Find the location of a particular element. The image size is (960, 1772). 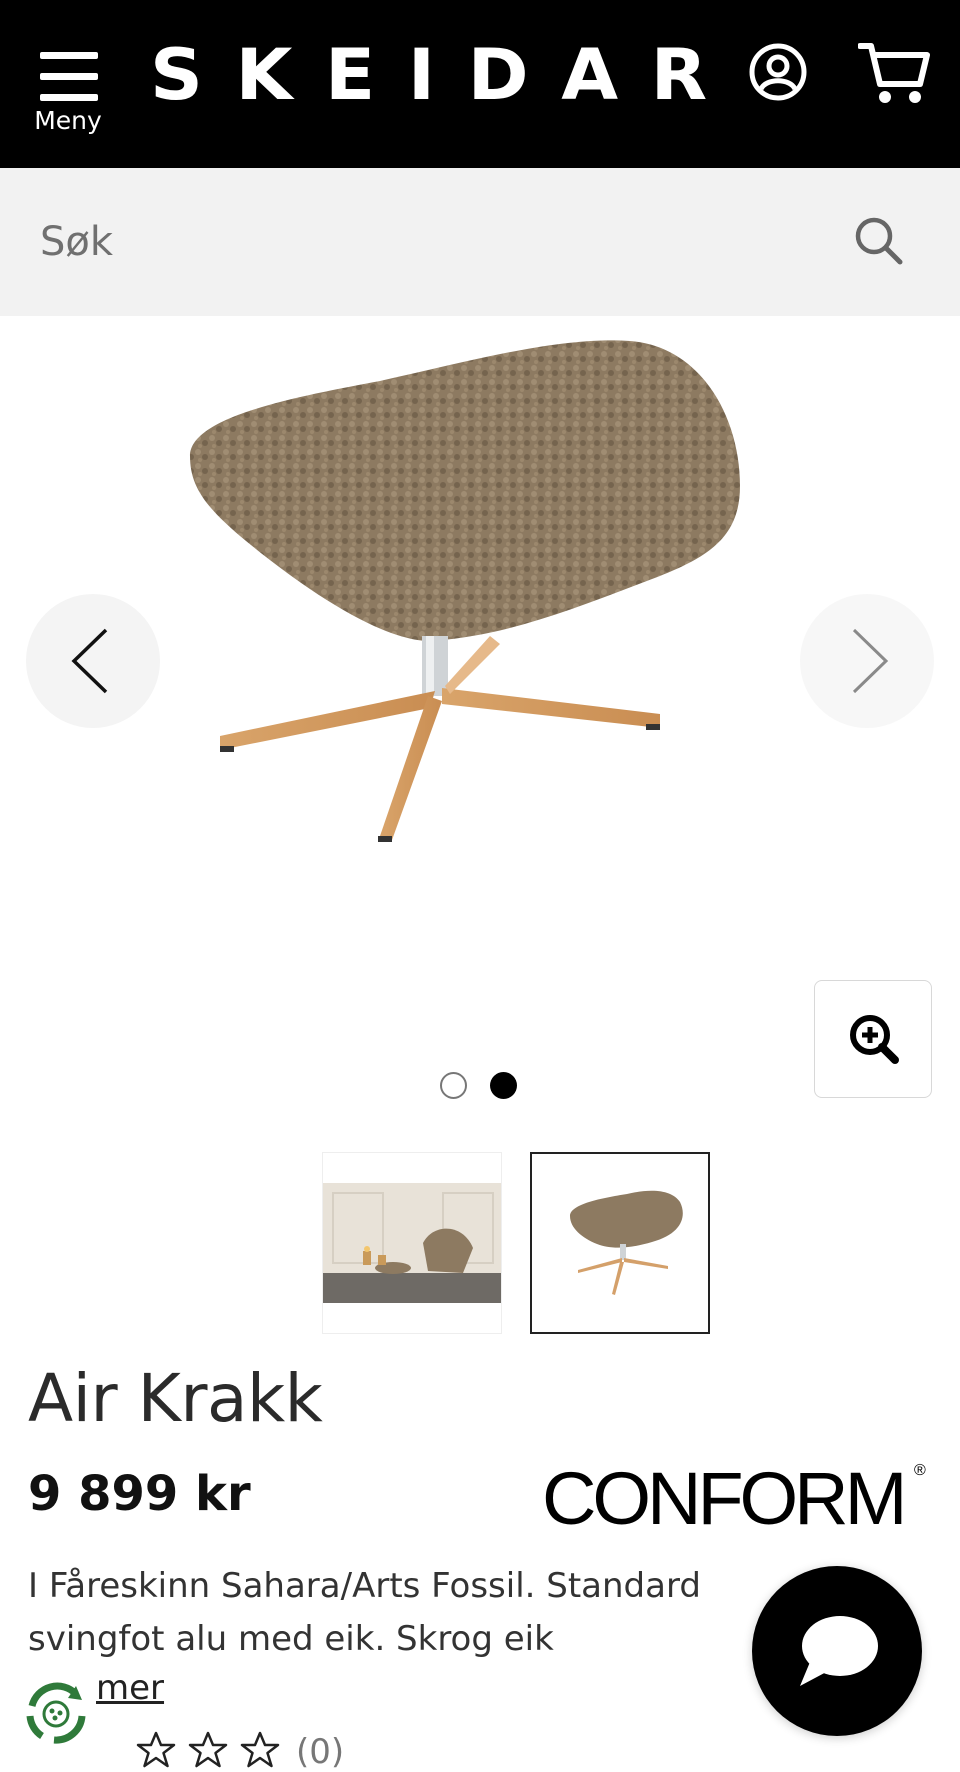

hamburger-icon is located at coordinates (69, 74).